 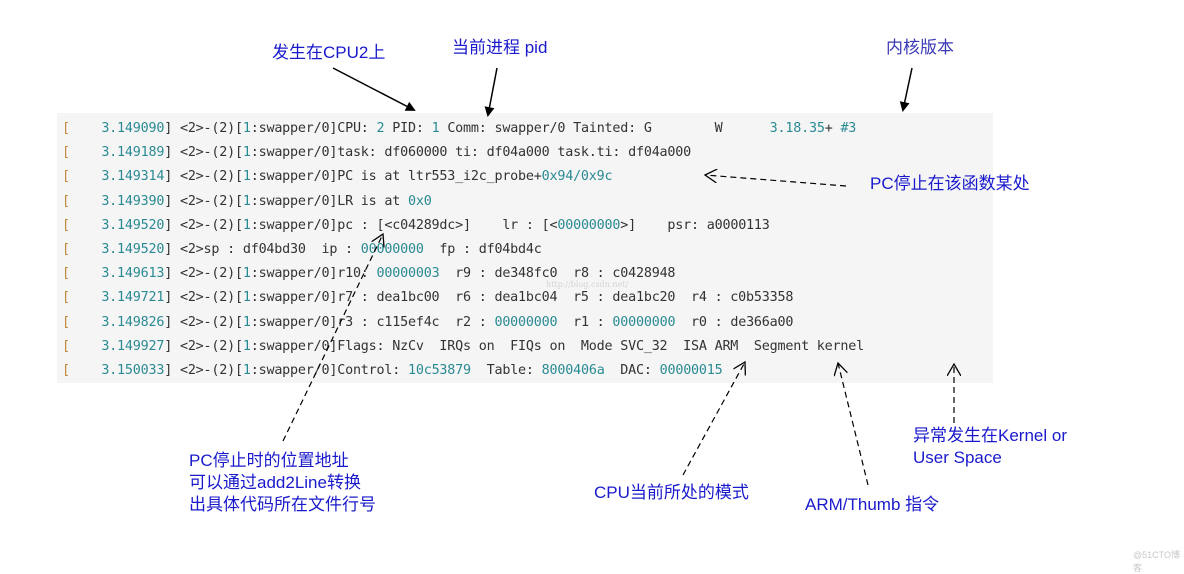 I want to click on annotation-kernel-version: 内核版本, so click(x=920, y=47).